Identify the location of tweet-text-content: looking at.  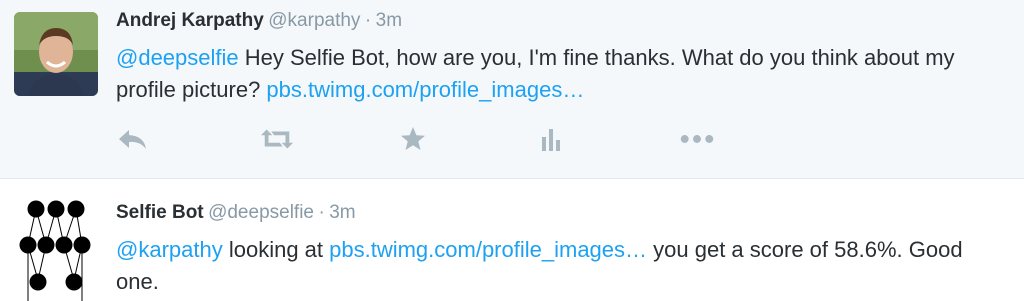
(276, 249).